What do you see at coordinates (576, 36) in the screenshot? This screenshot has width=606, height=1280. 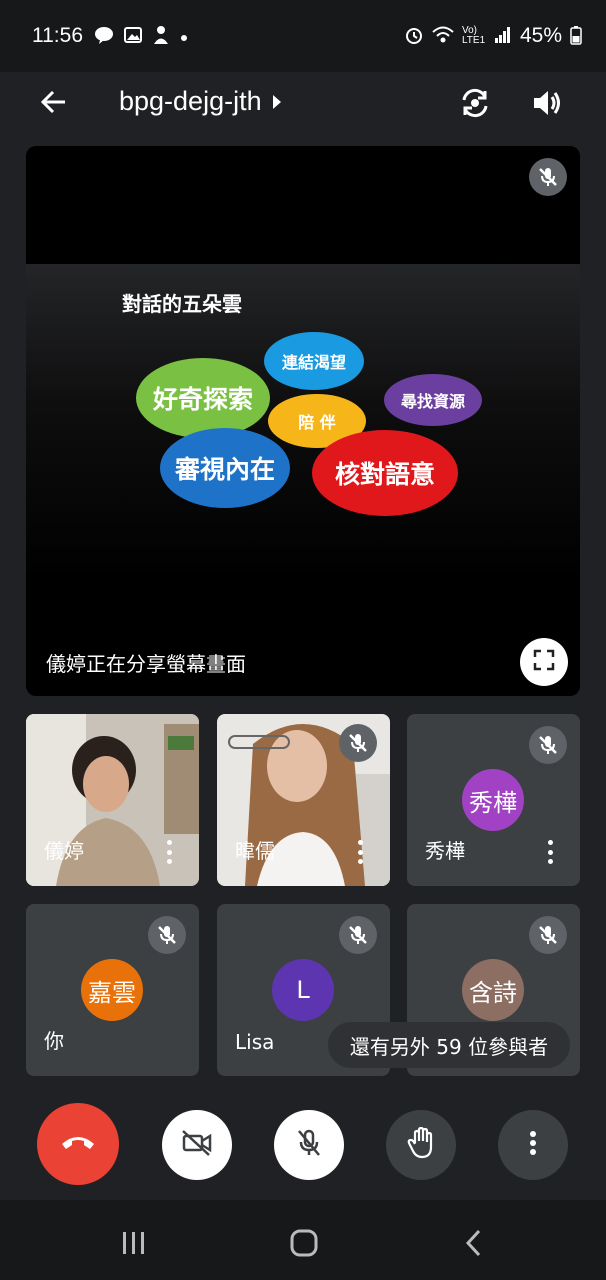 I see `battery-icon` at bounding box center [576, 36].